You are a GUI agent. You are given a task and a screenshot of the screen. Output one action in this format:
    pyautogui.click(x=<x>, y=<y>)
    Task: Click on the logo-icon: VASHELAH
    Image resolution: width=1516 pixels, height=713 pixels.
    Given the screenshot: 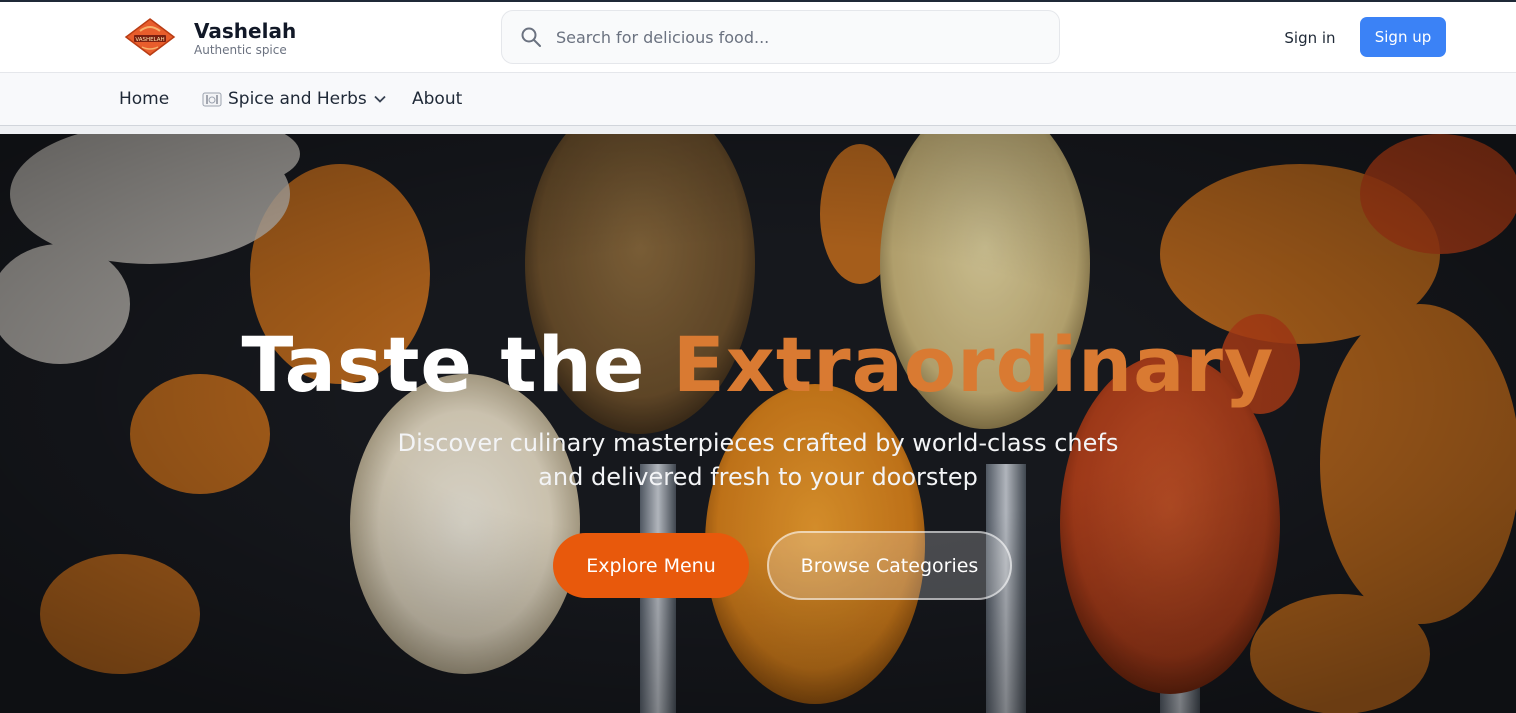 What is the action you would take?
    pyautogui.click(x=150, y=37)
    